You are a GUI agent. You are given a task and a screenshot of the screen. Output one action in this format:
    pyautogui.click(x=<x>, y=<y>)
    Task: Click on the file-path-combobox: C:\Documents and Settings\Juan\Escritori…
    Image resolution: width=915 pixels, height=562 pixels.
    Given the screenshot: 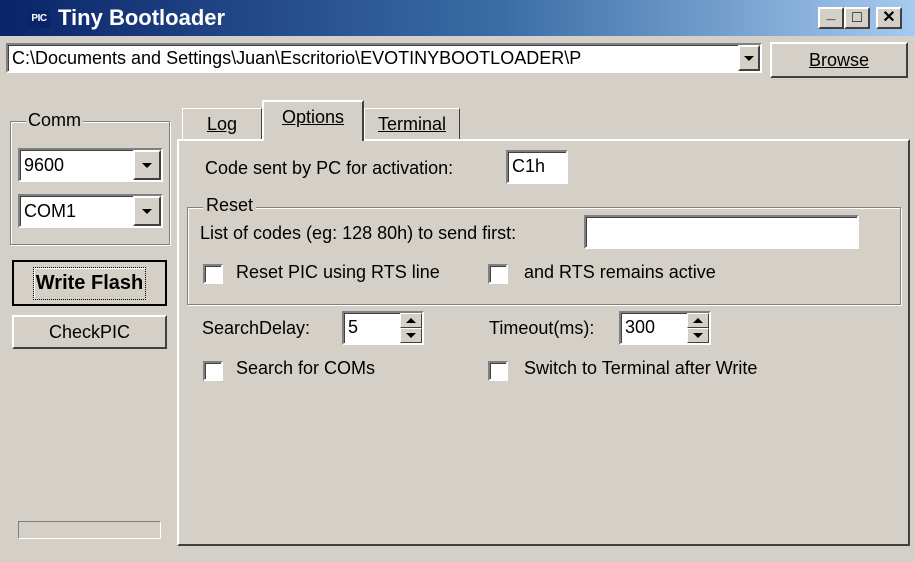 What is the action you would take?
    pyautogui.click(x=384, y=58)
    